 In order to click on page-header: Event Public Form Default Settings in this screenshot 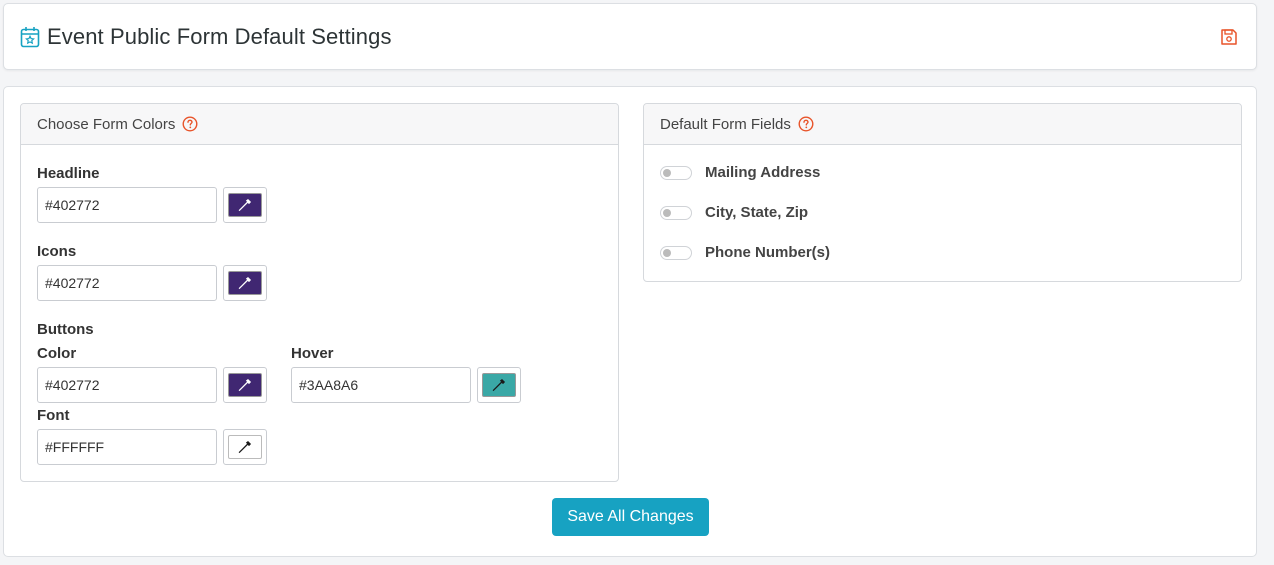, I will do `click(630, 36)`.